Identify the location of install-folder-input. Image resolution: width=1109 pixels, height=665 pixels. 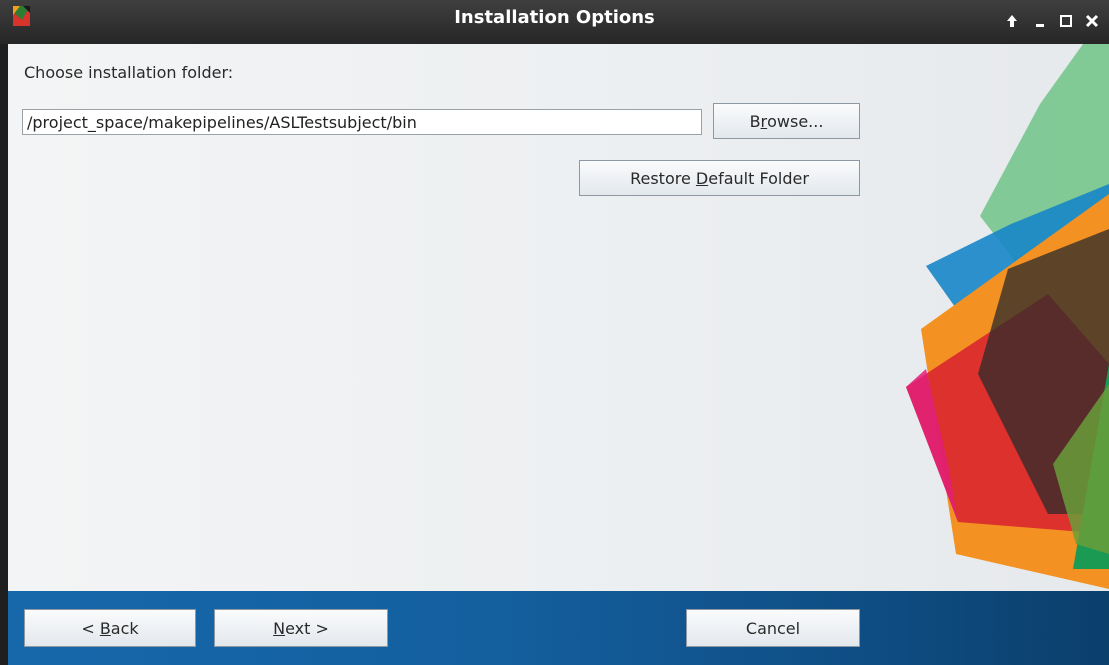
(362, 122).